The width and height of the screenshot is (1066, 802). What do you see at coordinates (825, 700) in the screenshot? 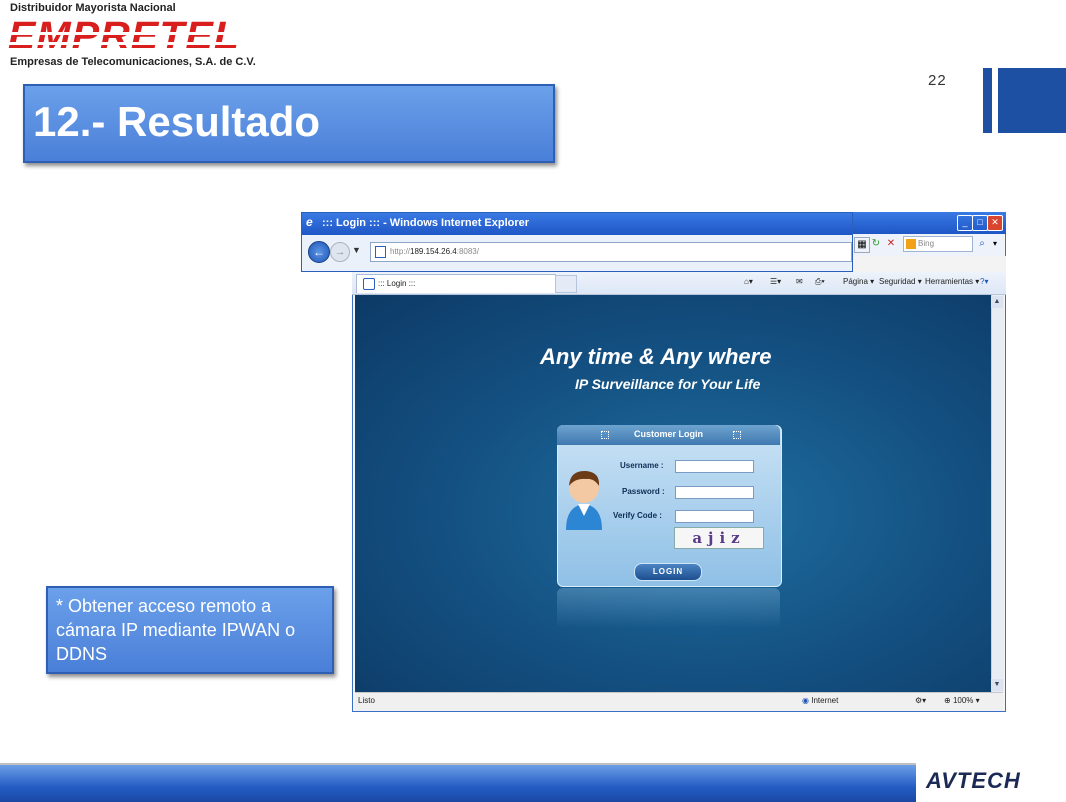
I see `zone-label: Internet` at bounding box center [825, 700].